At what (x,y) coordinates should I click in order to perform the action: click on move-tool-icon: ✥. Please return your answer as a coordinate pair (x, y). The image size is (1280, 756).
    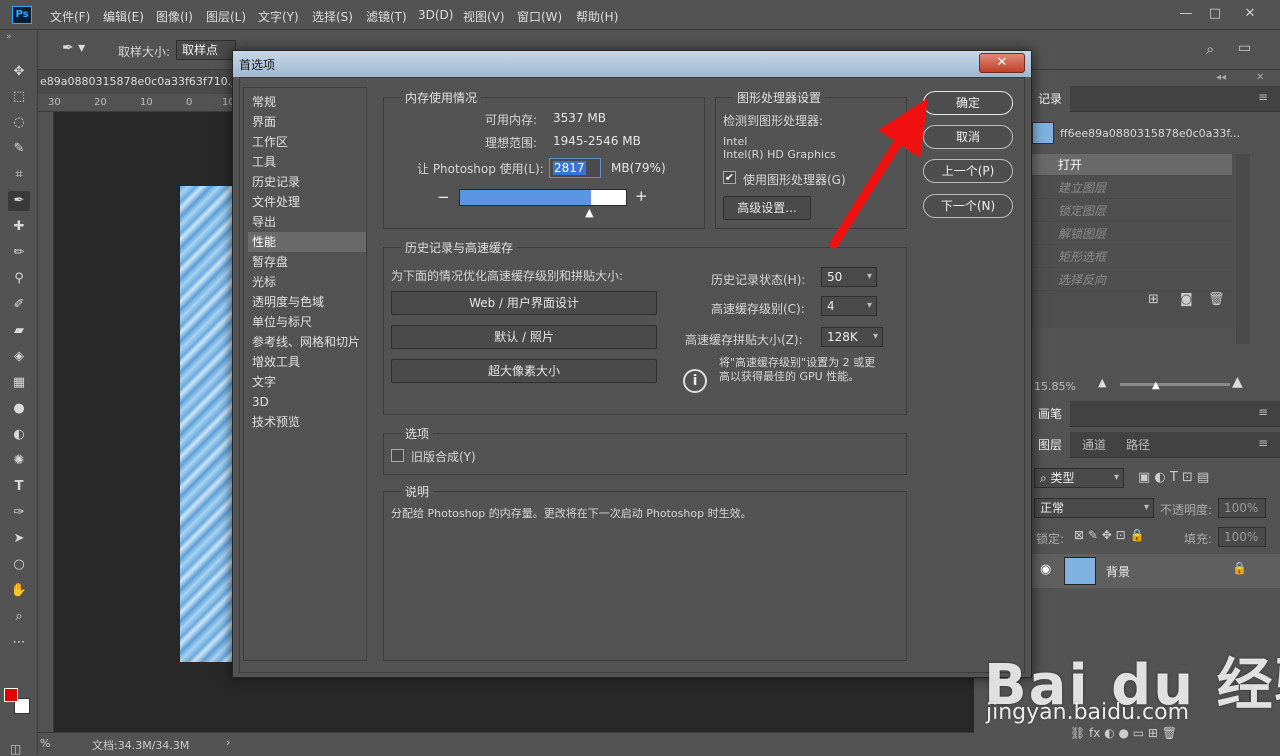
    Looking at the image, I should click on (19, 72).